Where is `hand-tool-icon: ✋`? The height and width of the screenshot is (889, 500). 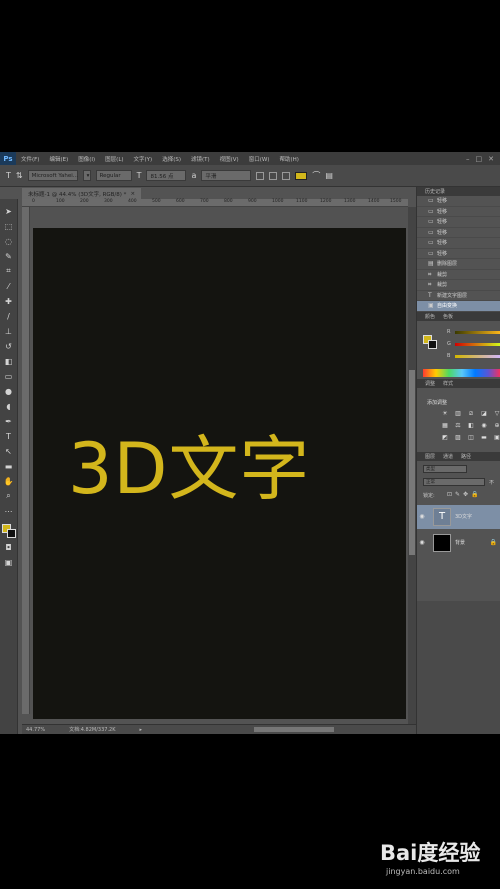
hand-tool-icon: ✋ is located at coordinates (9, 481).